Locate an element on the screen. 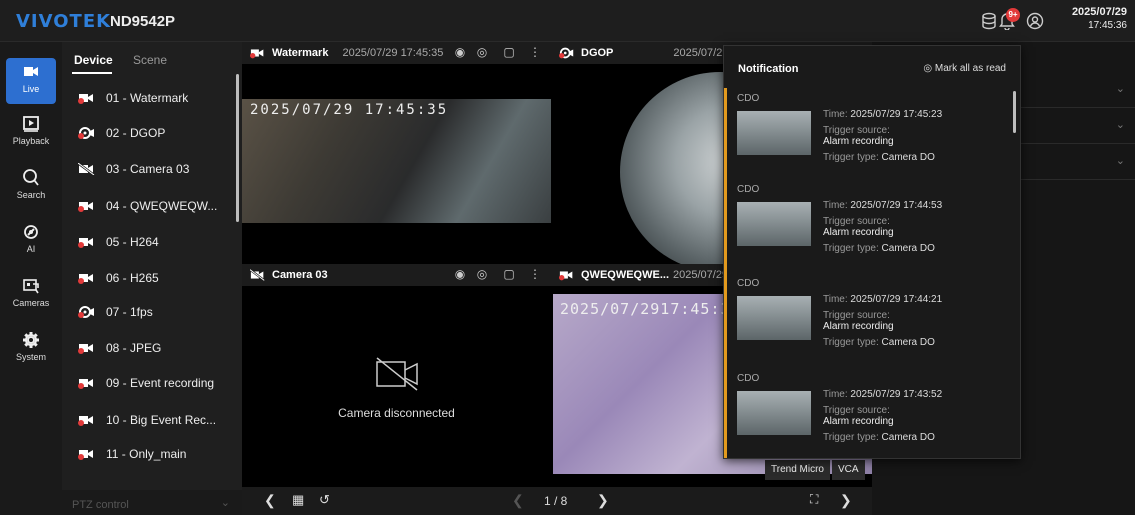  camera-off-icon is located at coordinates (397, 374).